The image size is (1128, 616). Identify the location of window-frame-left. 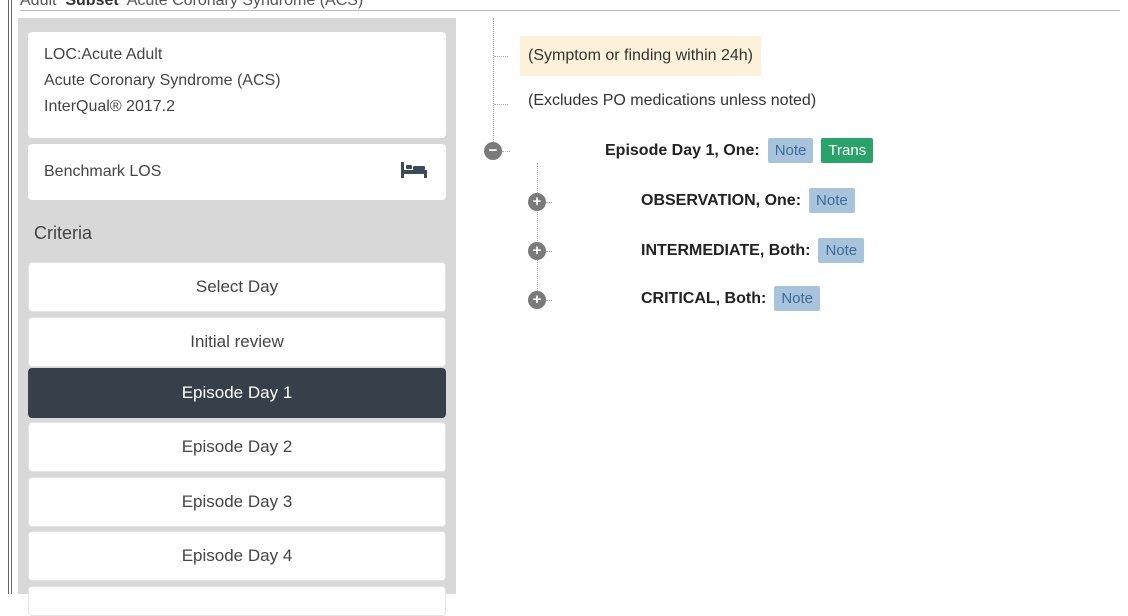
(6, 297).